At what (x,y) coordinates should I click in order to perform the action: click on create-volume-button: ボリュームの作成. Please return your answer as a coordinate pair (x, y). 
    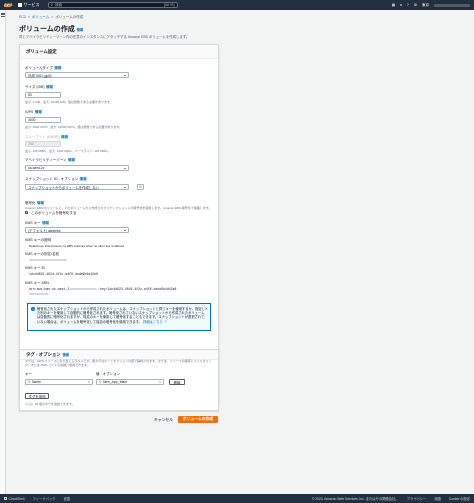
    Looking at the image, I should click on (198, 419).